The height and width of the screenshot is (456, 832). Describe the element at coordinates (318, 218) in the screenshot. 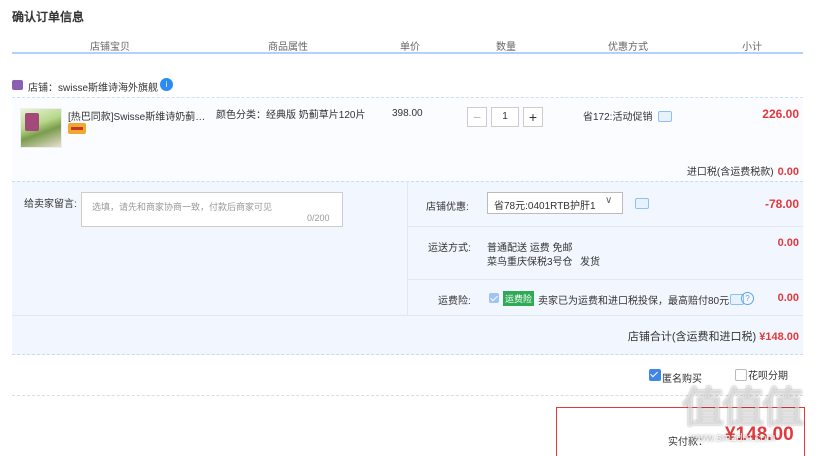

I see `message-char-count: 0/200` at that location.